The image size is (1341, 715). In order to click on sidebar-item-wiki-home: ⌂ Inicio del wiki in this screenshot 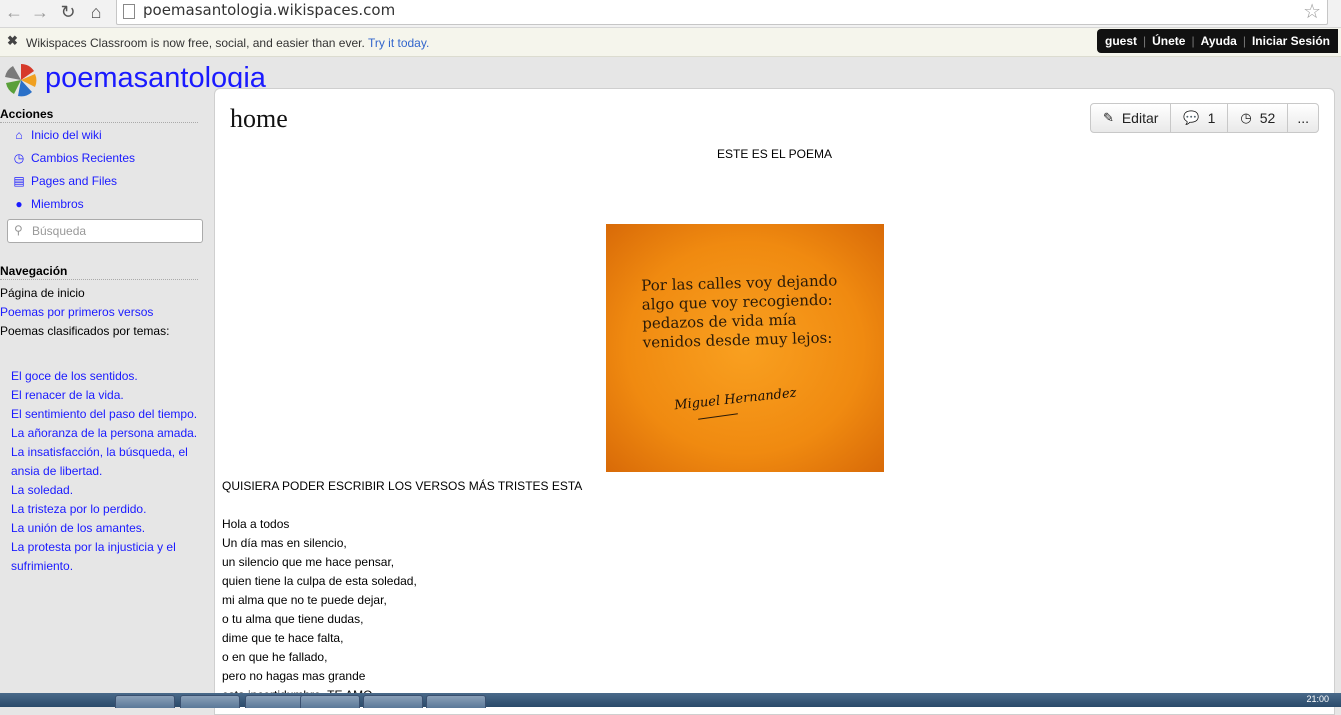, I will do `click(107, 134)`.